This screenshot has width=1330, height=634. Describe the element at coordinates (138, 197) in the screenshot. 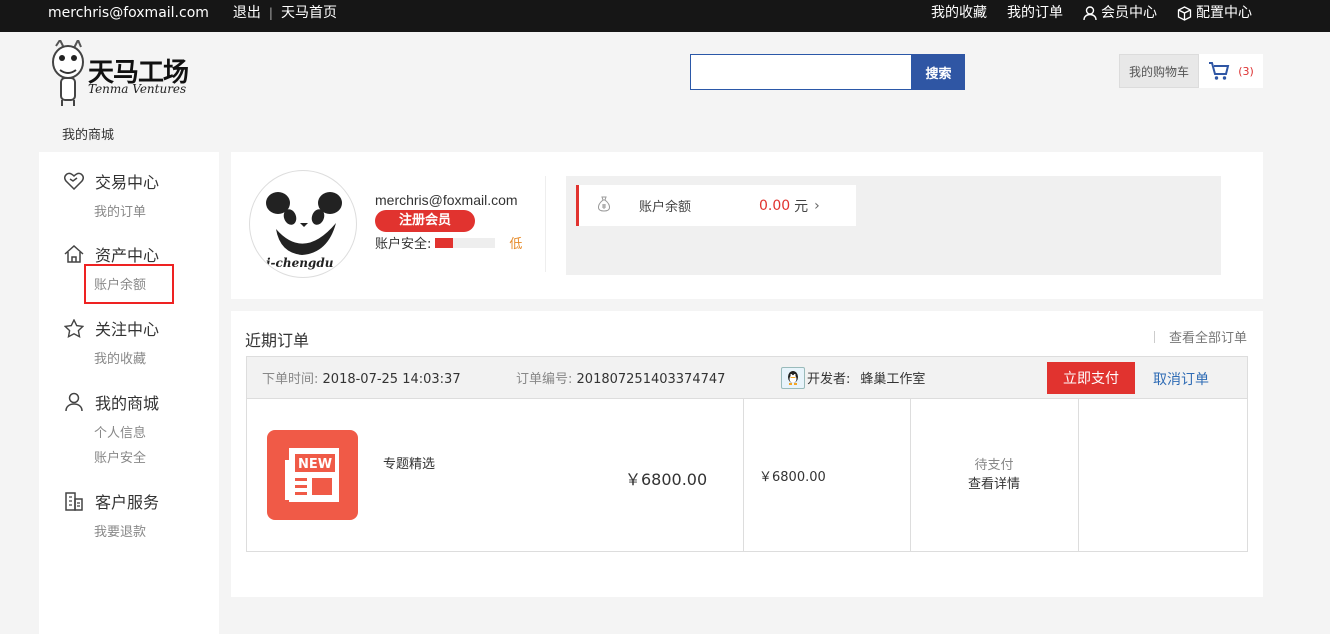

I see `sidebar-section-trade: 交易中心 我的订单` at that location.